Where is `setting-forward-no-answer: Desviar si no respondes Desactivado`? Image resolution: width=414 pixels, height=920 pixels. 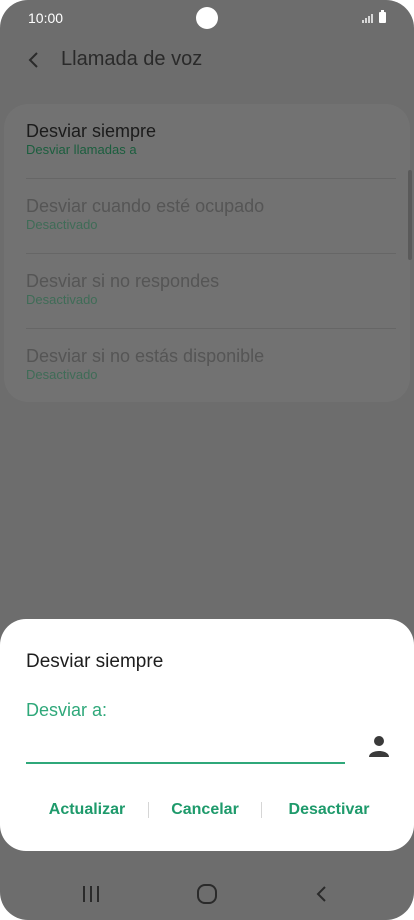 setting-forward-no-answer: Desviar si no respondes Desactivado is located at coordinates (211, 291).